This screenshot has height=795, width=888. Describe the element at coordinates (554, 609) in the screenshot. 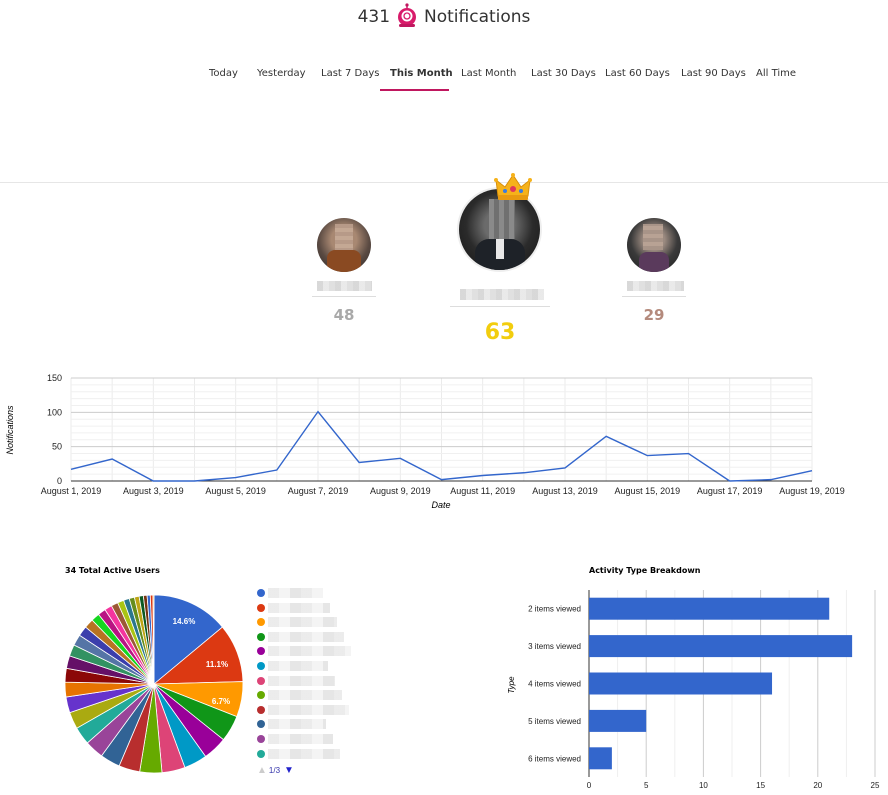

I see `category-label: 2 items viewed` at that location.